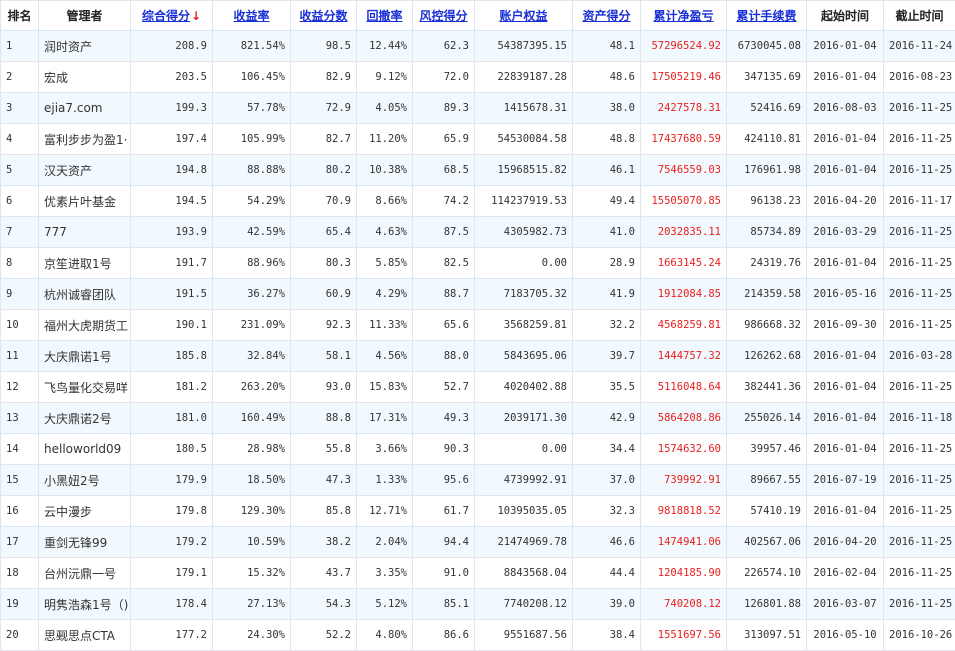  Describe the element at coordinates (324, 139) in the screenshot. I see `return-score-cell: 82.7` at that location.